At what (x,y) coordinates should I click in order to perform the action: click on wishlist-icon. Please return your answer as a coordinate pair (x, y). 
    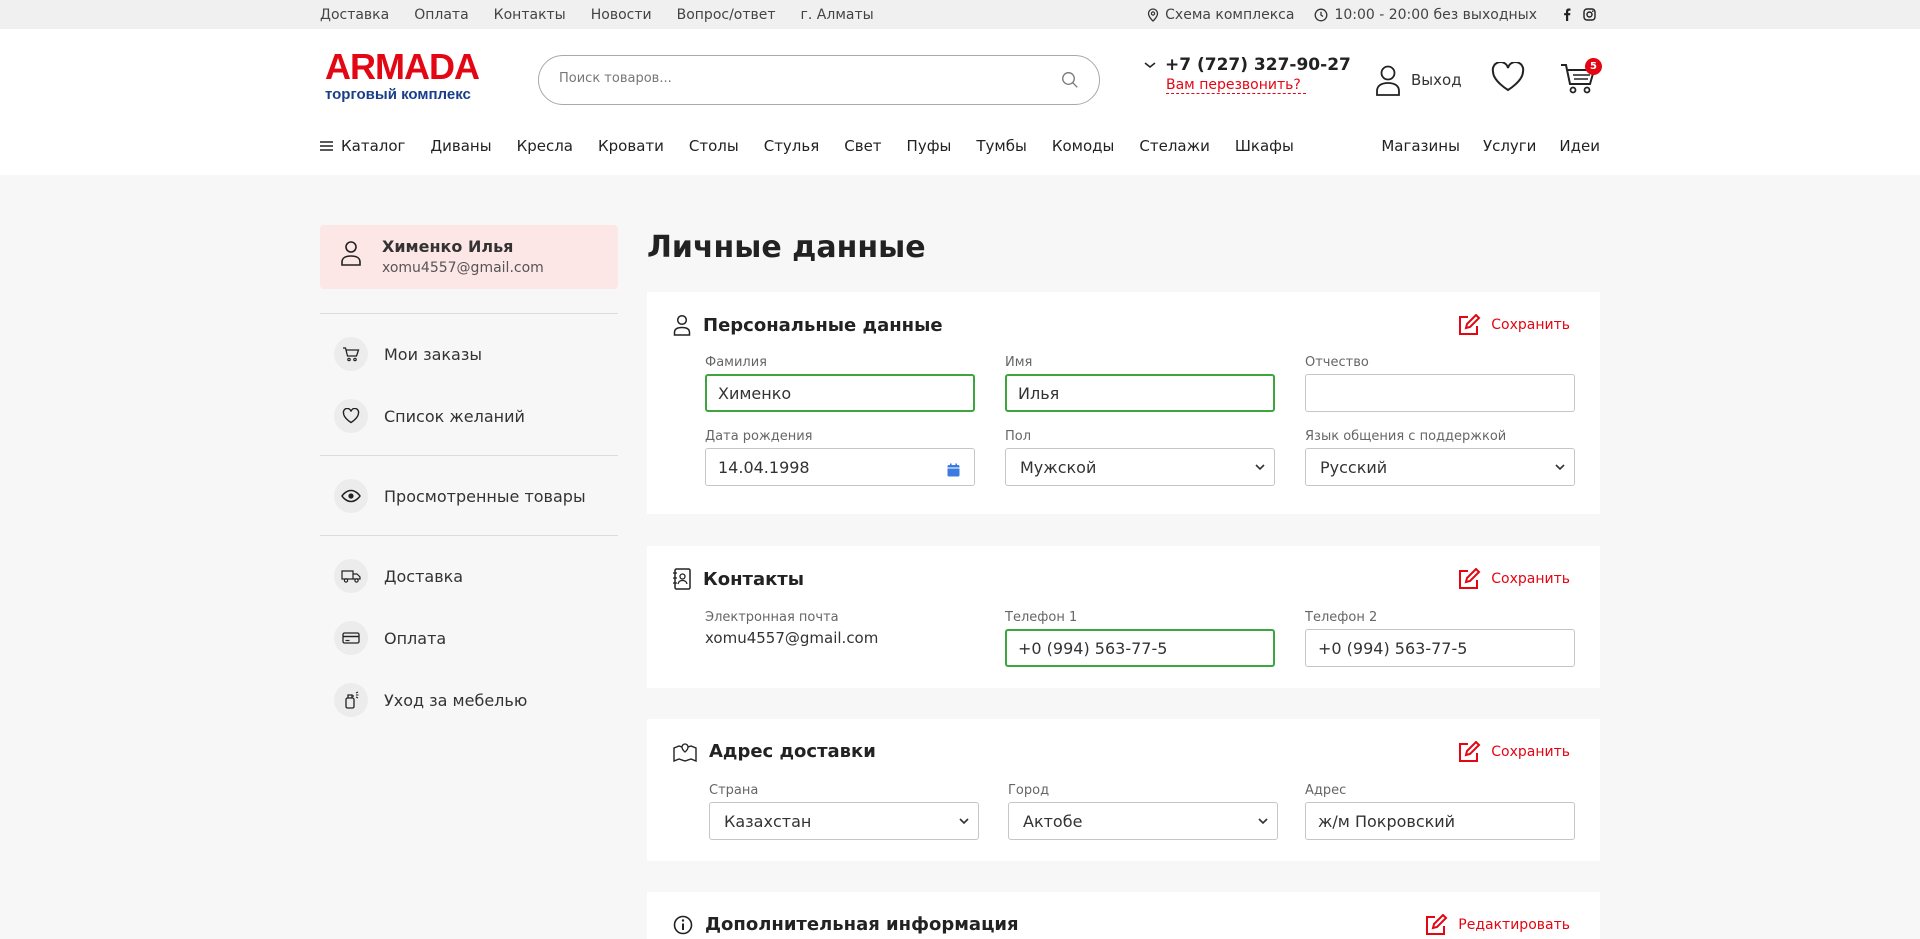
    Looking at the image, I should click on (1508, 77).